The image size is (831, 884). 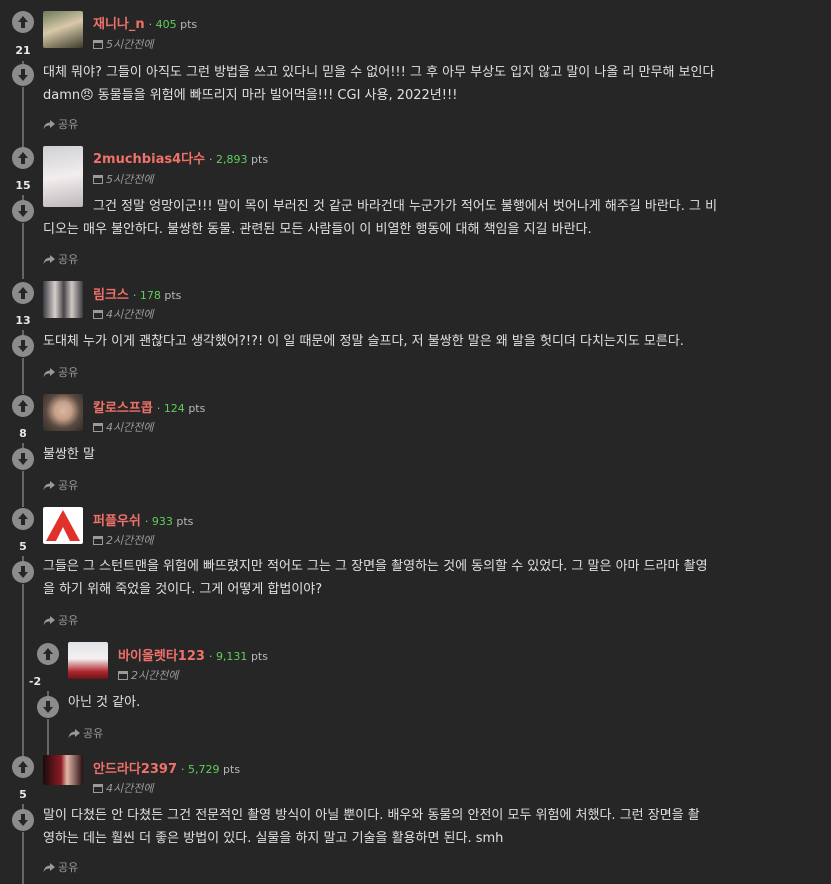 What do you see at coordinates (239, 159) in the screenshot?
I see `user-points: · 2,893 pts` at bounding box center [239, 159].